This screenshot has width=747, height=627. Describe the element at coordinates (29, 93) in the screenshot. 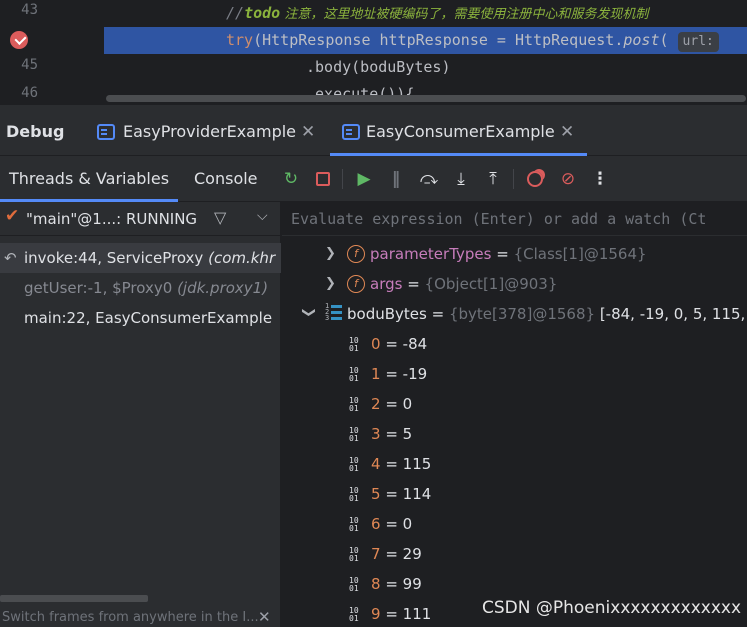

I see `line-number: 46` at that location.